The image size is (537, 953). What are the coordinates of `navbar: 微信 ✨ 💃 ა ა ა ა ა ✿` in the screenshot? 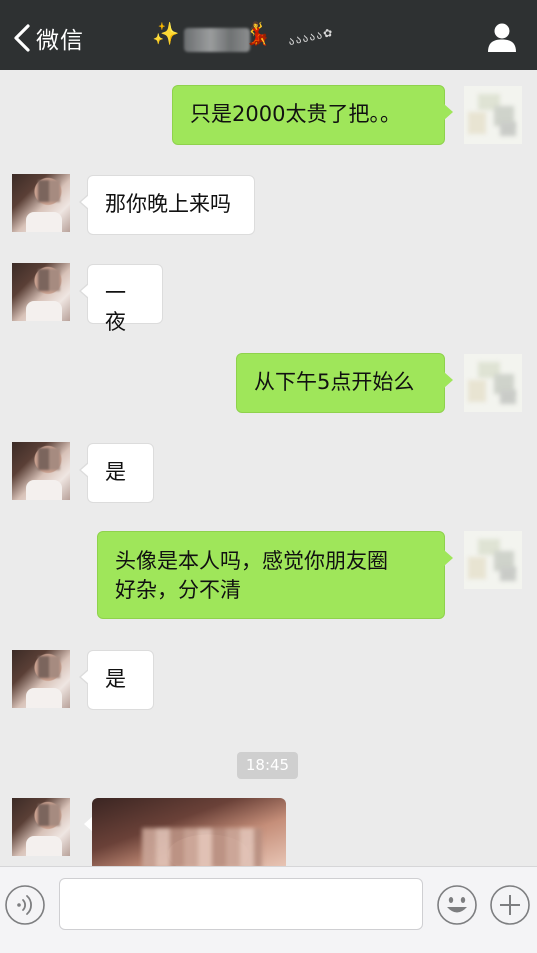 It's located at (268, 35).